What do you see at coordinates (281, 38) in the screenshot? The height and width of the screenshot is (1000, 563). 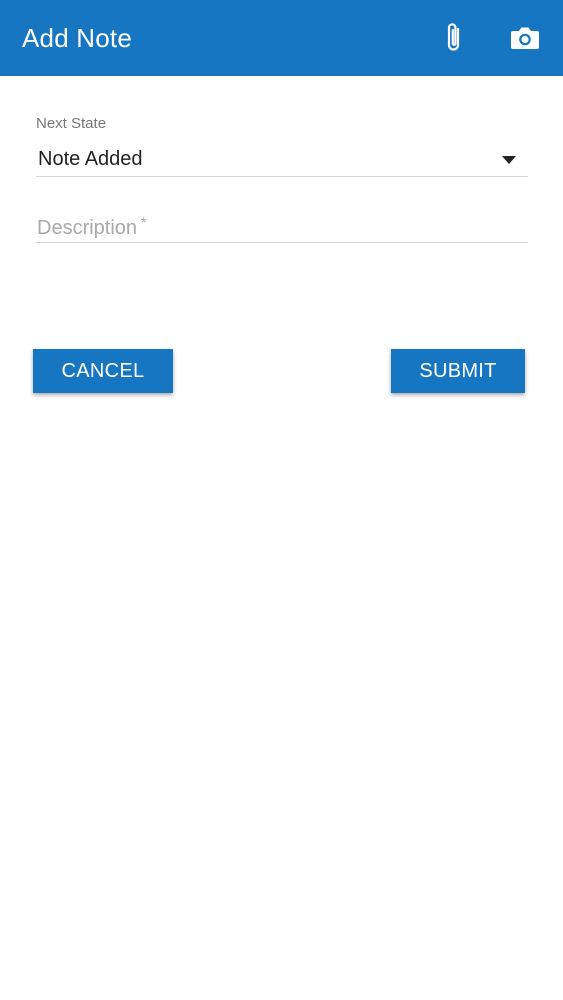 I see `app-bar: Add Note` at bounding box center [281, 38].